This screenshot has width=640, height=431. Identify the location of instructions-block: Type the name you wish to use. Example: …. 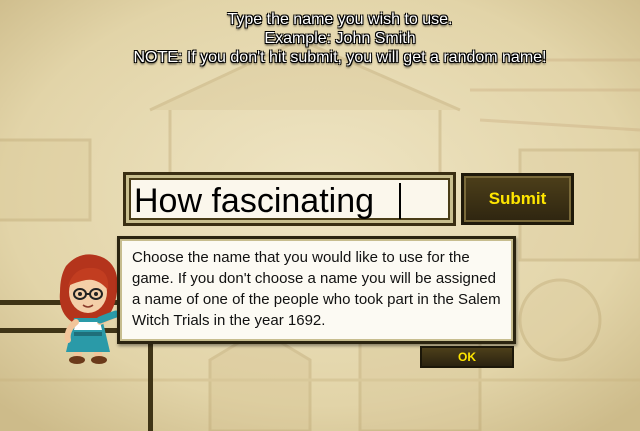
(320, 38).